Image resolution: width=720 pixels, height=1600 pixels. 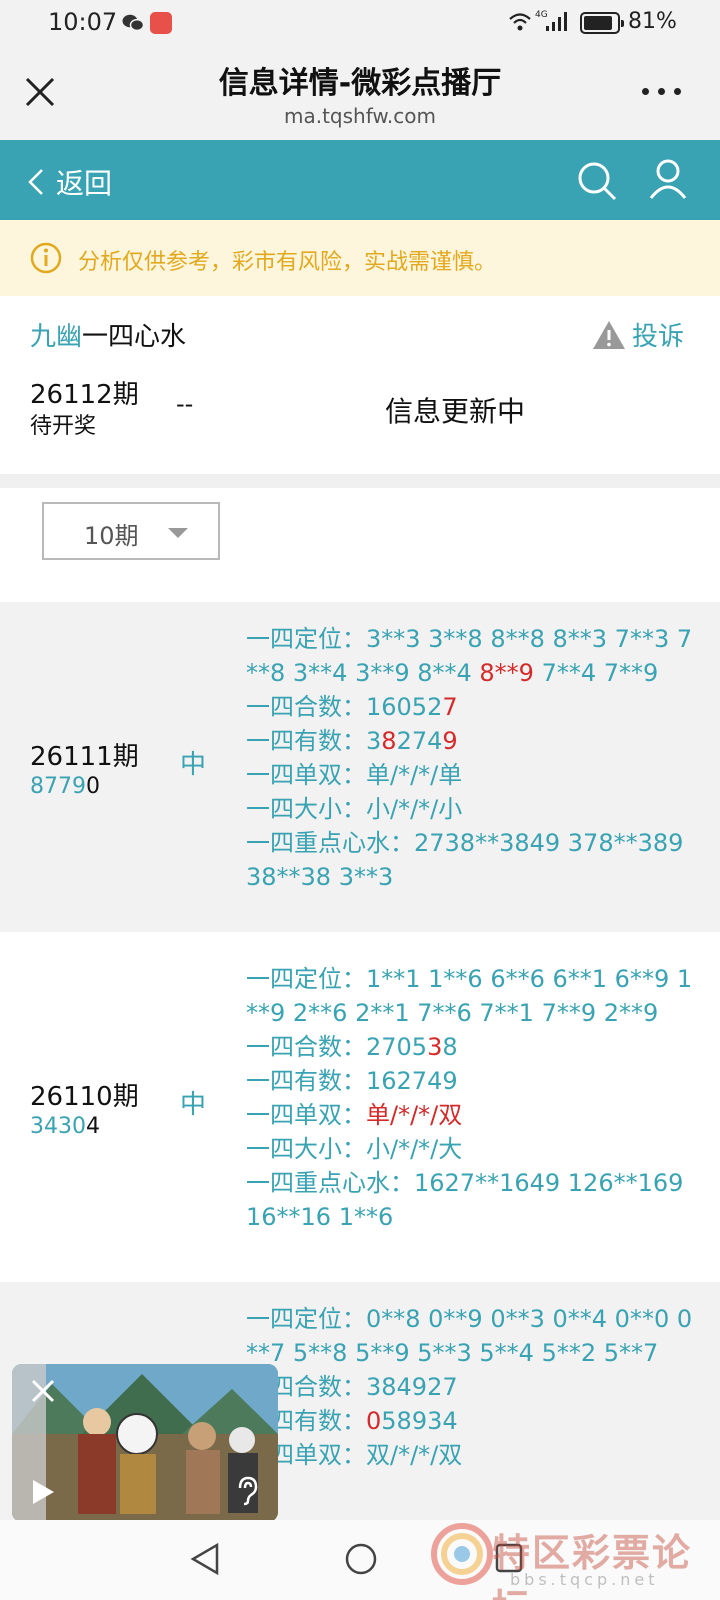 I want to click on prediction-line: 一四有数：058934, so click(x=352, y=1421).